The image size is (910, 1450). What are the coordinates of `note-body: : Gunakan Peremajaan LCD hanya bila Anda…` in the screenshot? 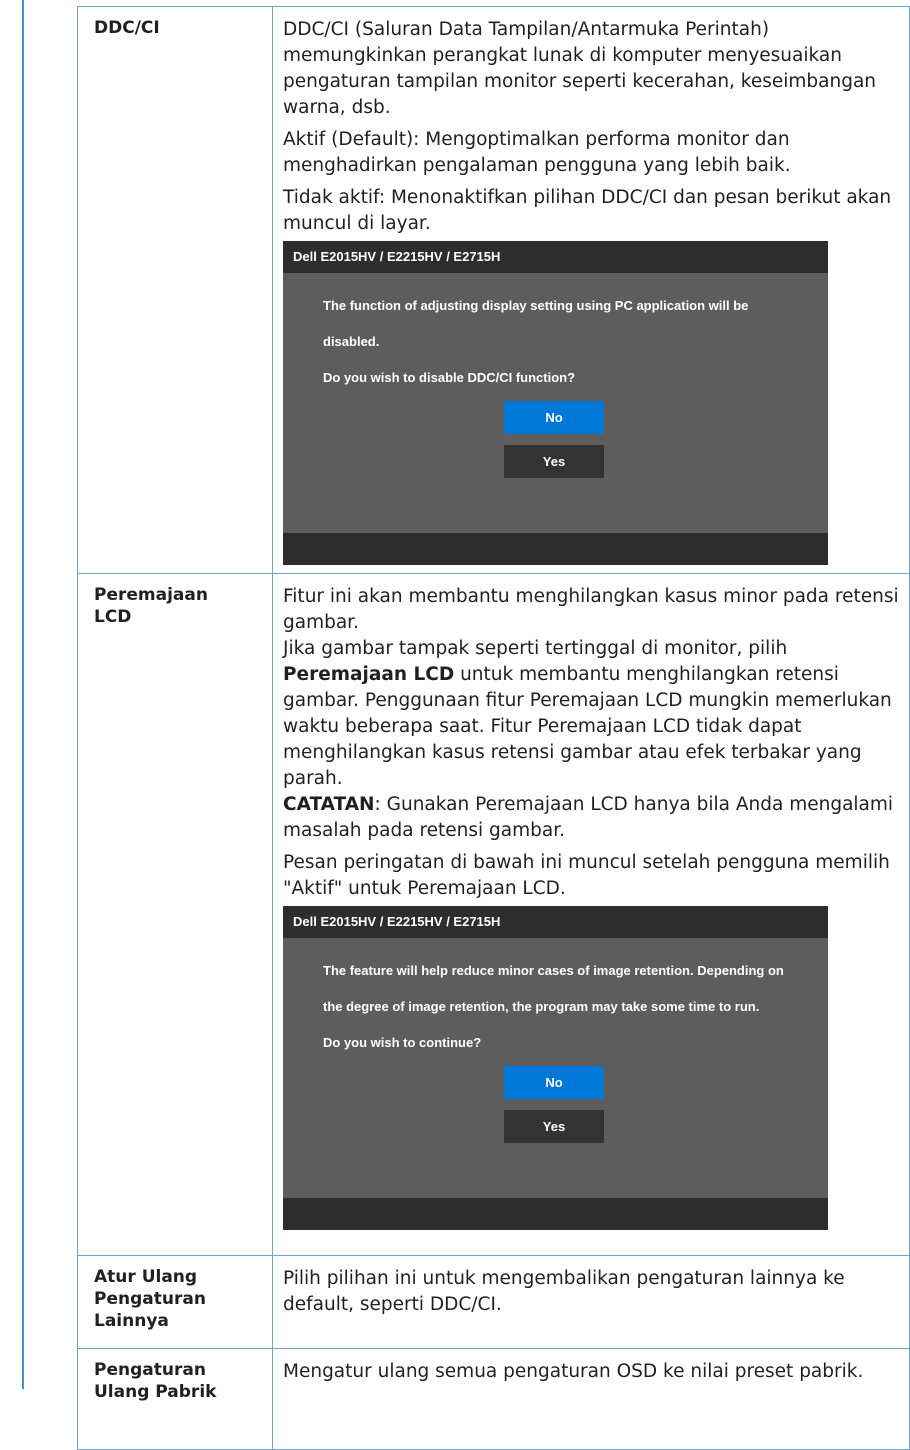 It's located at (588, 817).